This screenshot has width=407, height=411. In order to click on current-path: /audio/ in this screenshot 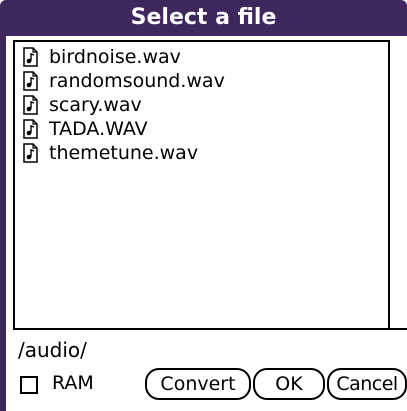, I will do `click(52, 350)`.